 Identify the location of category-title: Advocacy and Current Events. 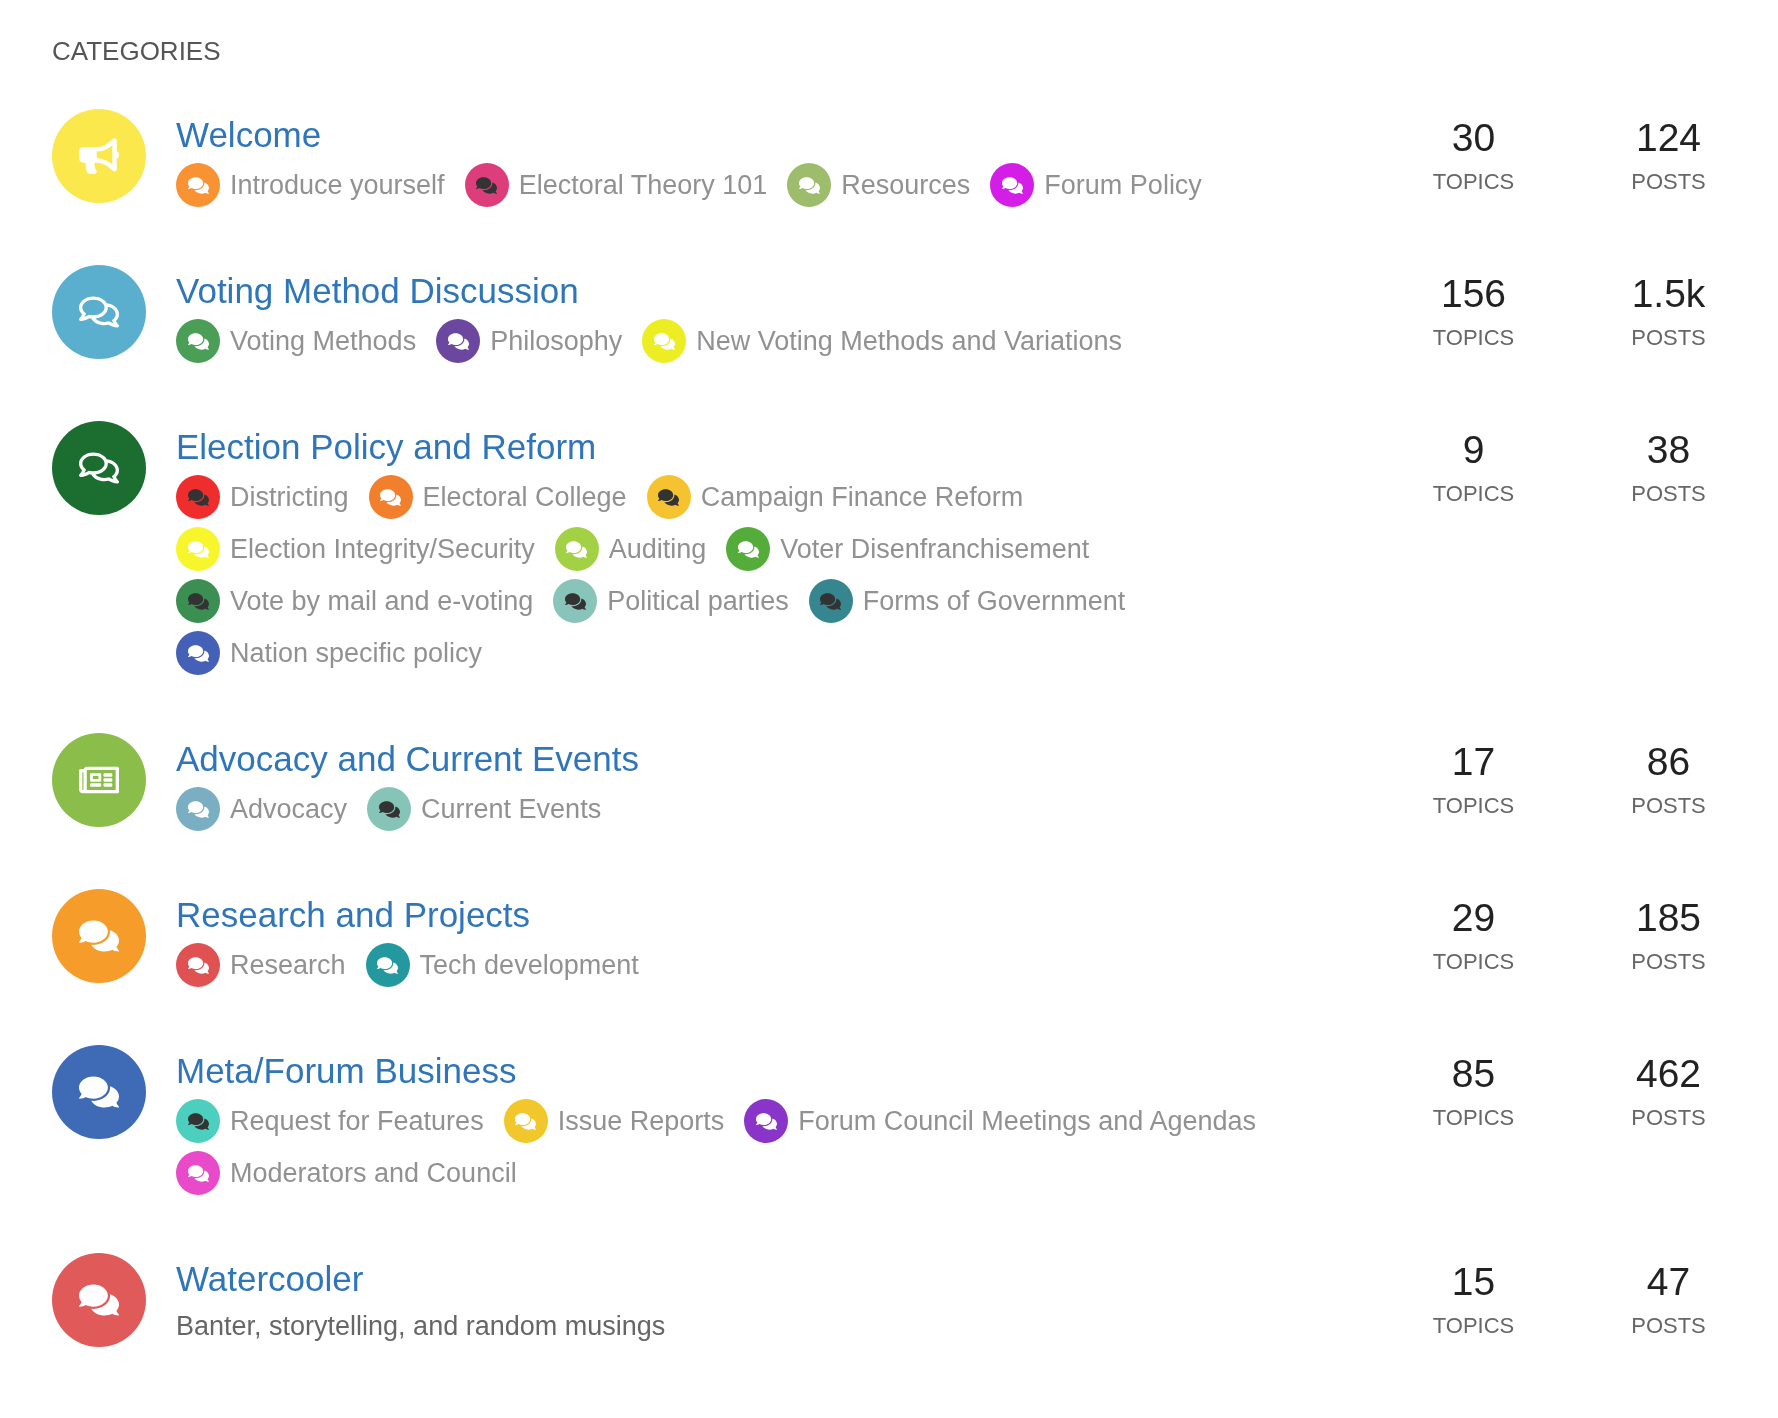
(407, 759).